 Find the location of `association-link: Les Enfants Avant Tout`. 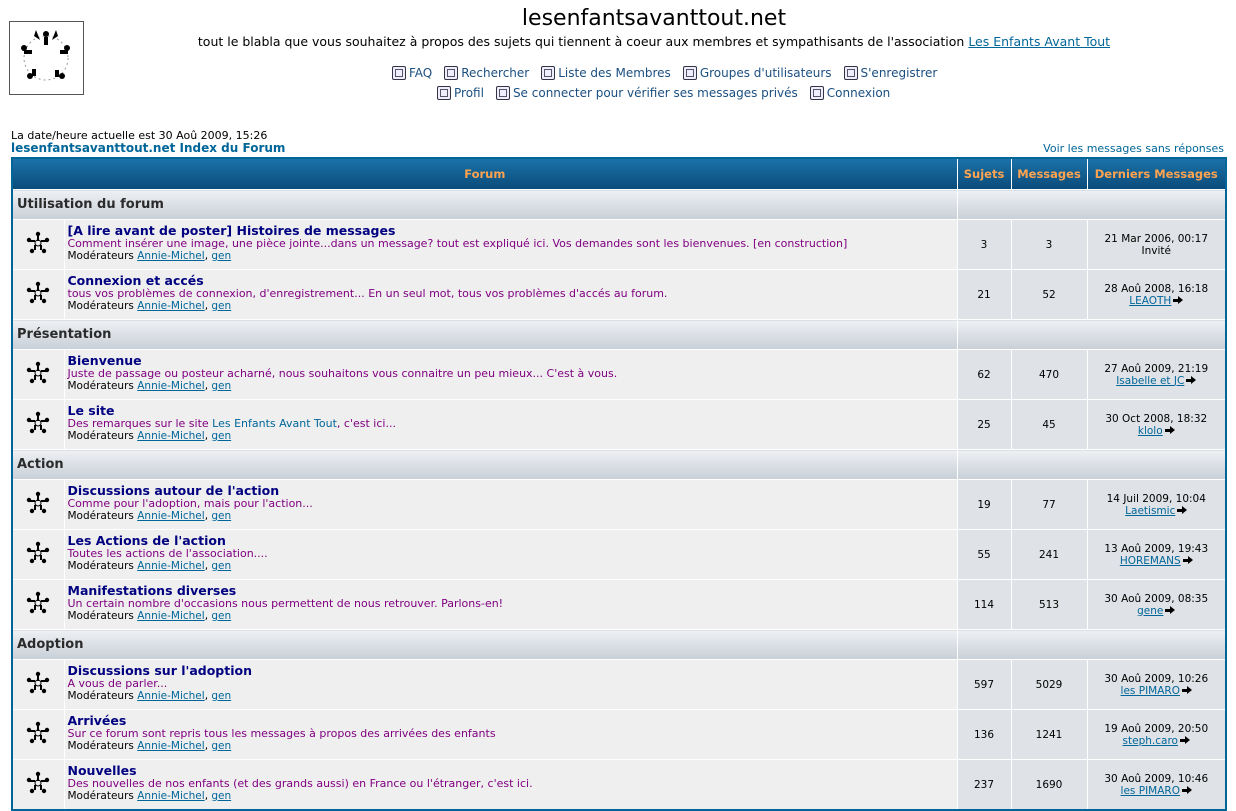

association-link: Les Enfants Avant Tout is located at coordinates (1039, 41).